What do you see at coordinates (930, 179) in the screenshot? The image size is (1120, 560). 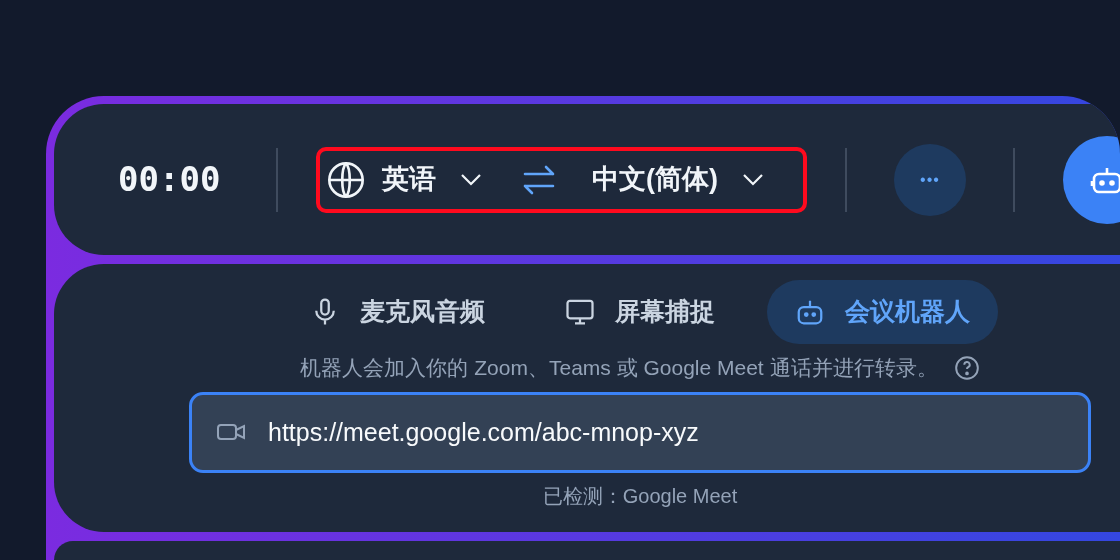 I see `more-button: •••` at bounding box center [930, 179].